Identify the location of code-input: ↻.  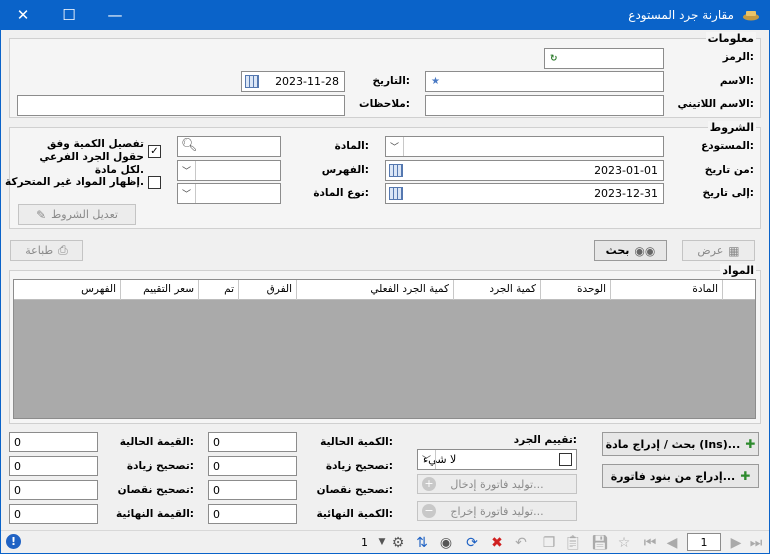
(604, 58).